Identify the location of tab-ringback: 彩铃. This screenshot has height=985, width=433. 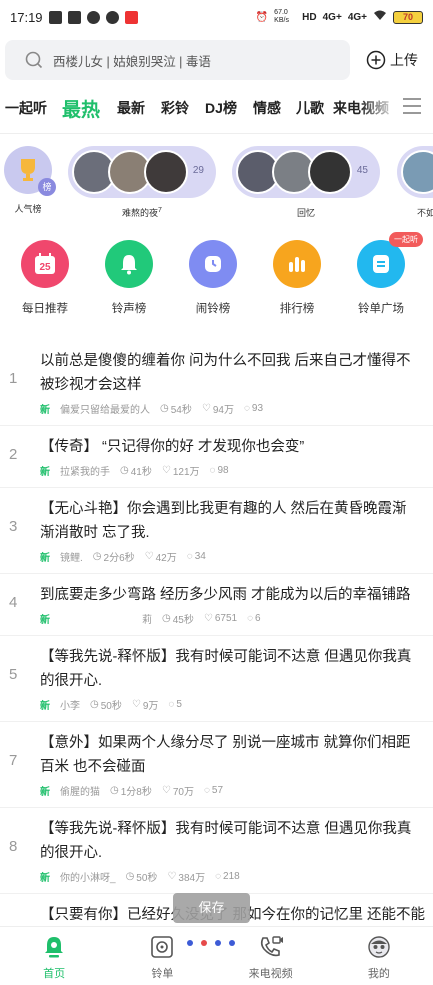
(175, 108).